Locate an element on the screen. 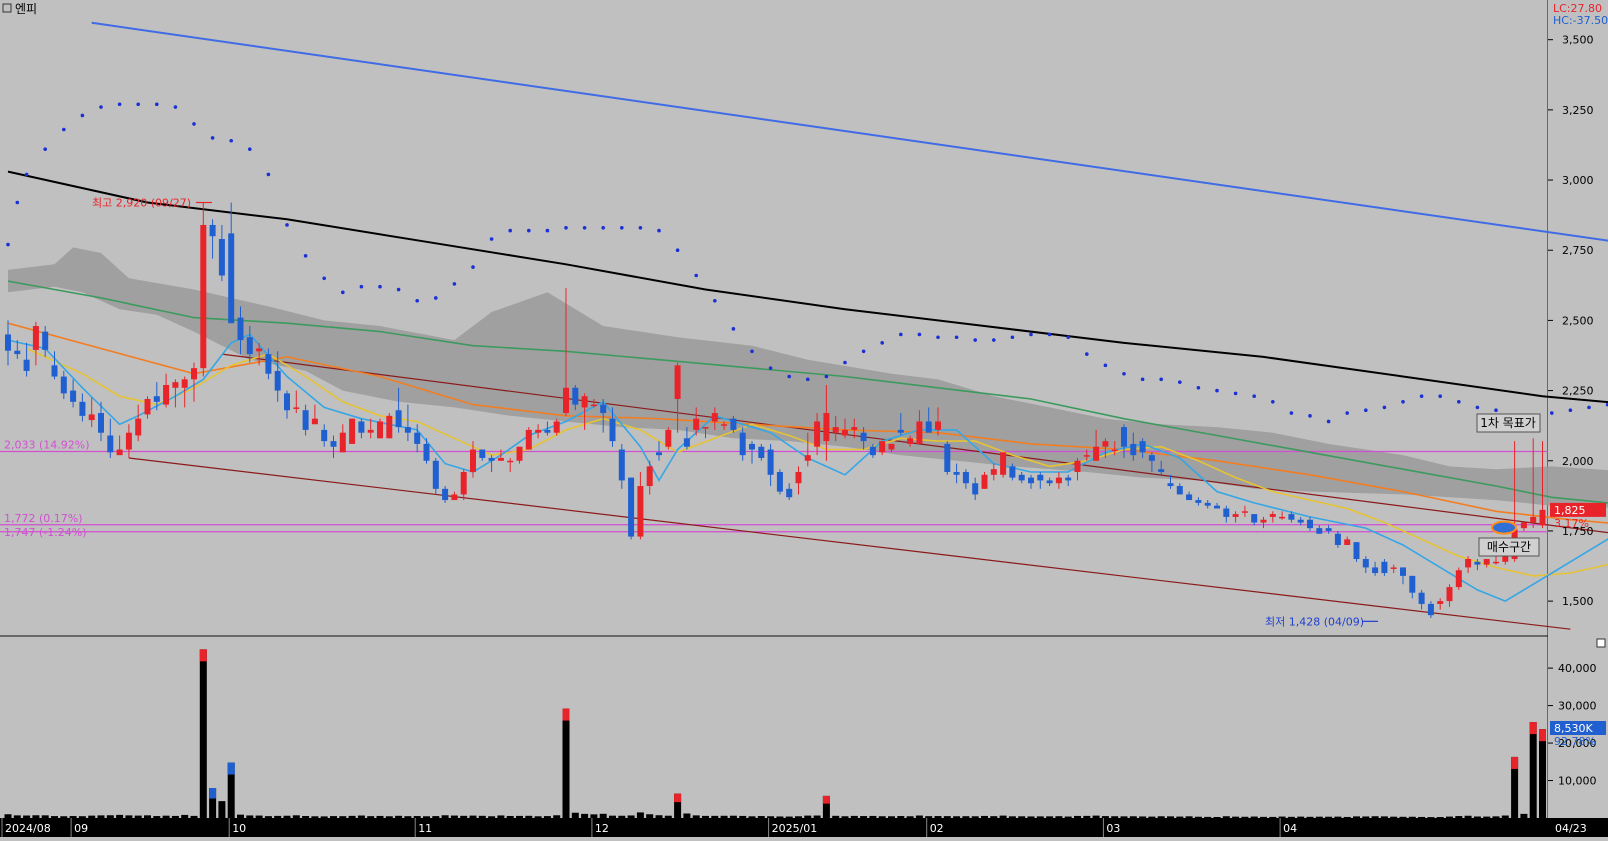 This screenshot has width=1608, height=841. volume-bar-cap is located at coordinates (213, 793).